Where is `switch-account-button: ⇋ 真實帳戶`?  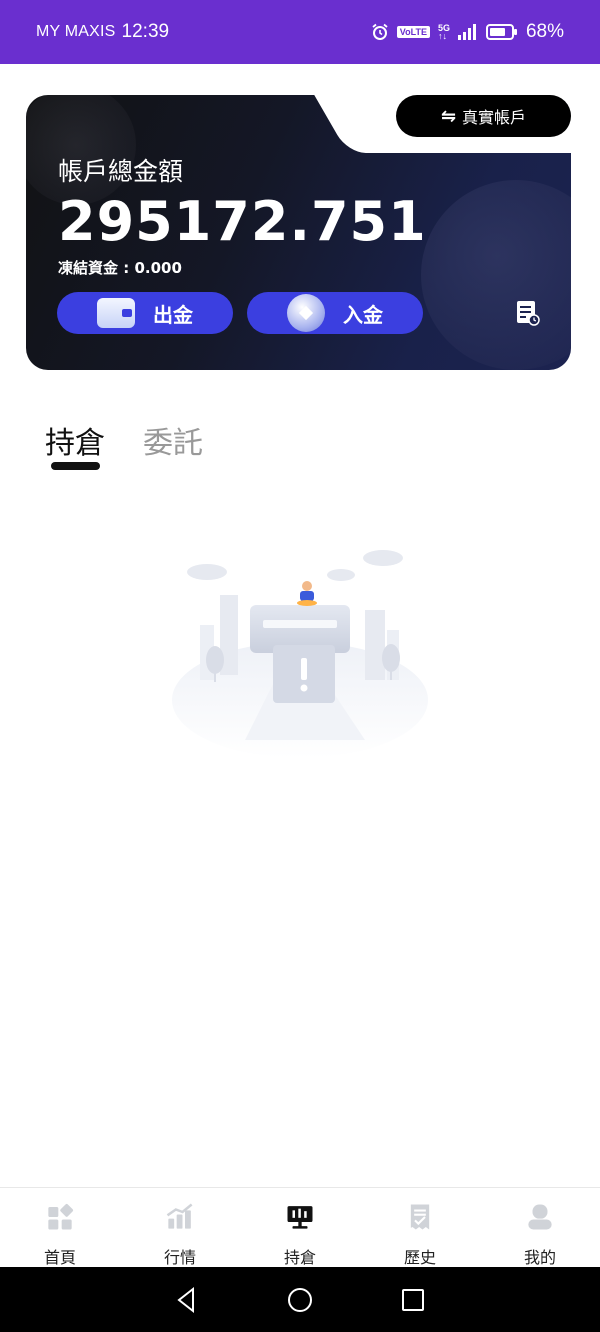 switch-account-button: ⇋ 真實帳戶 is located at coordinates (483, 116).